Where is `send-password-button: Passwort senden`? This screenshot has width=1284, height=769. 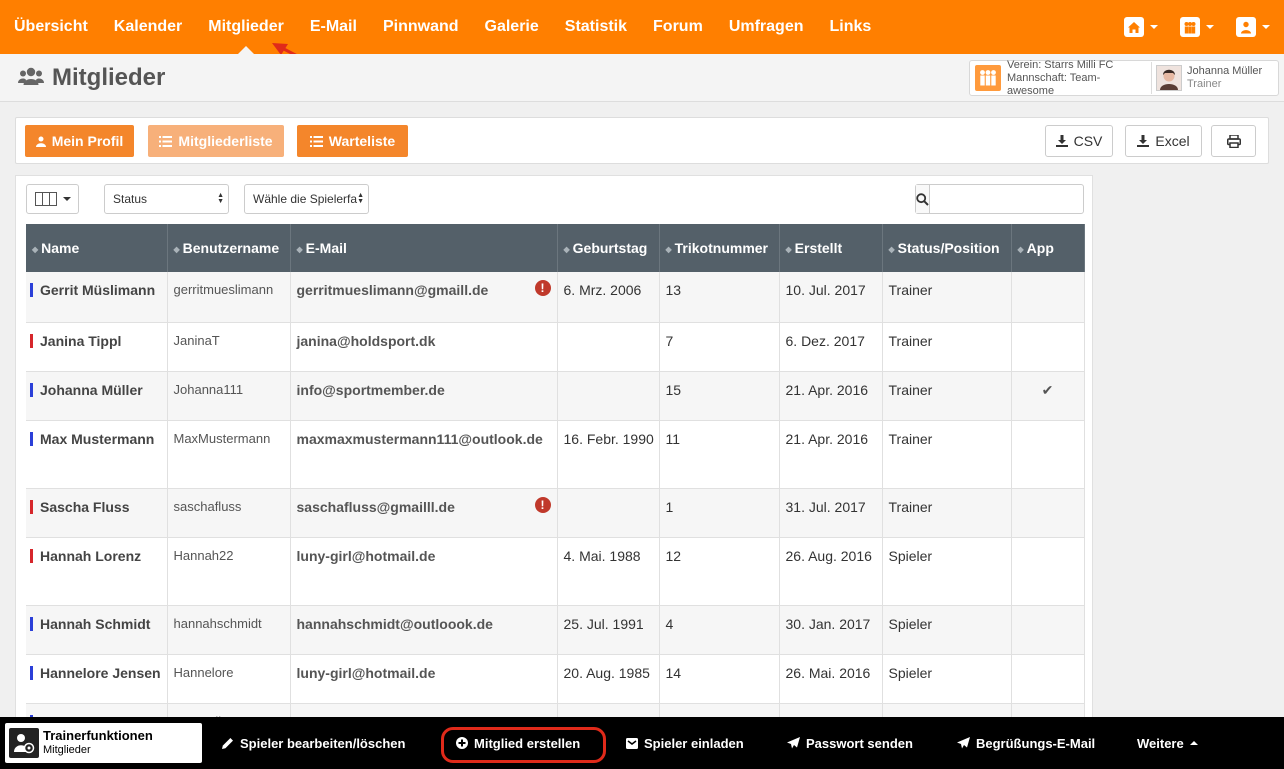
send-password-button: Passwort senden is located at coordinates (850, 743).